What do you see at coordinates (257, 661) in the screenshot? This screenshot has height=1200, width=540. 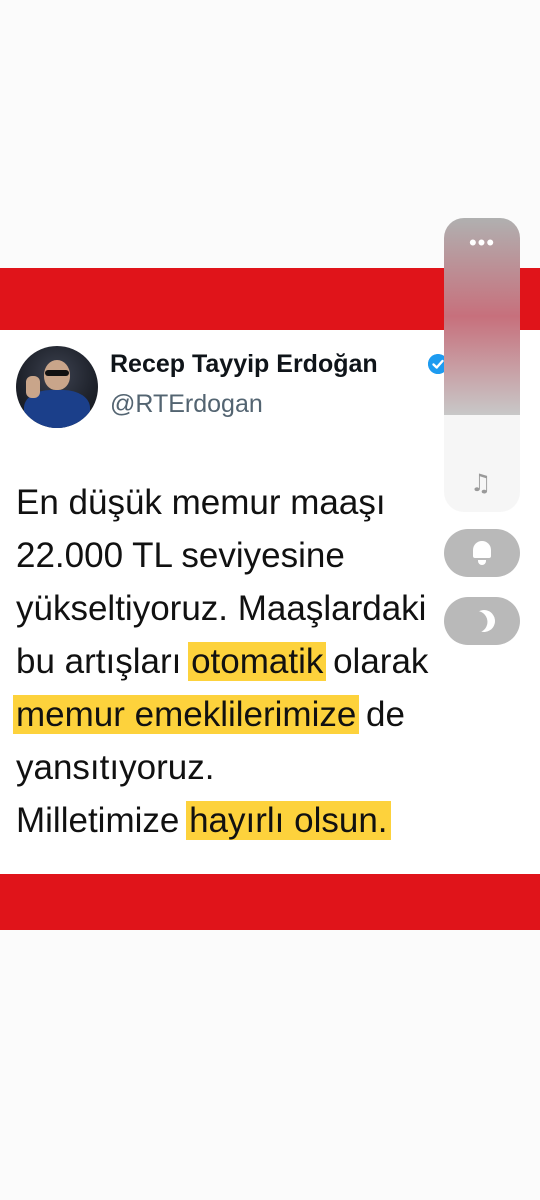 I see `highlighted-text: otomatik` at bounding box center [257, 661].